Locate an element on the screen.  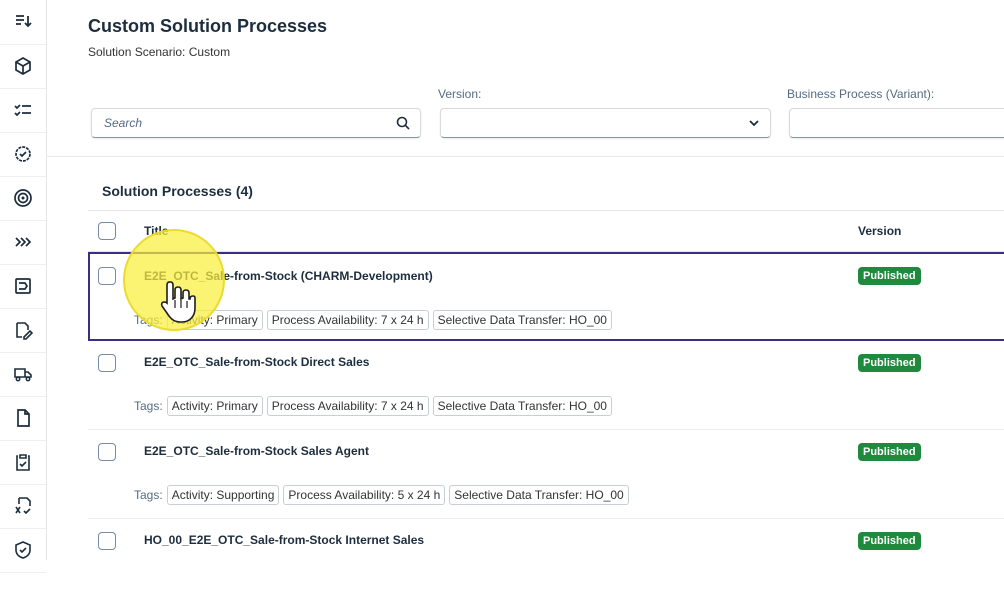
rail-item-formula is located at coordinates (23, 506).